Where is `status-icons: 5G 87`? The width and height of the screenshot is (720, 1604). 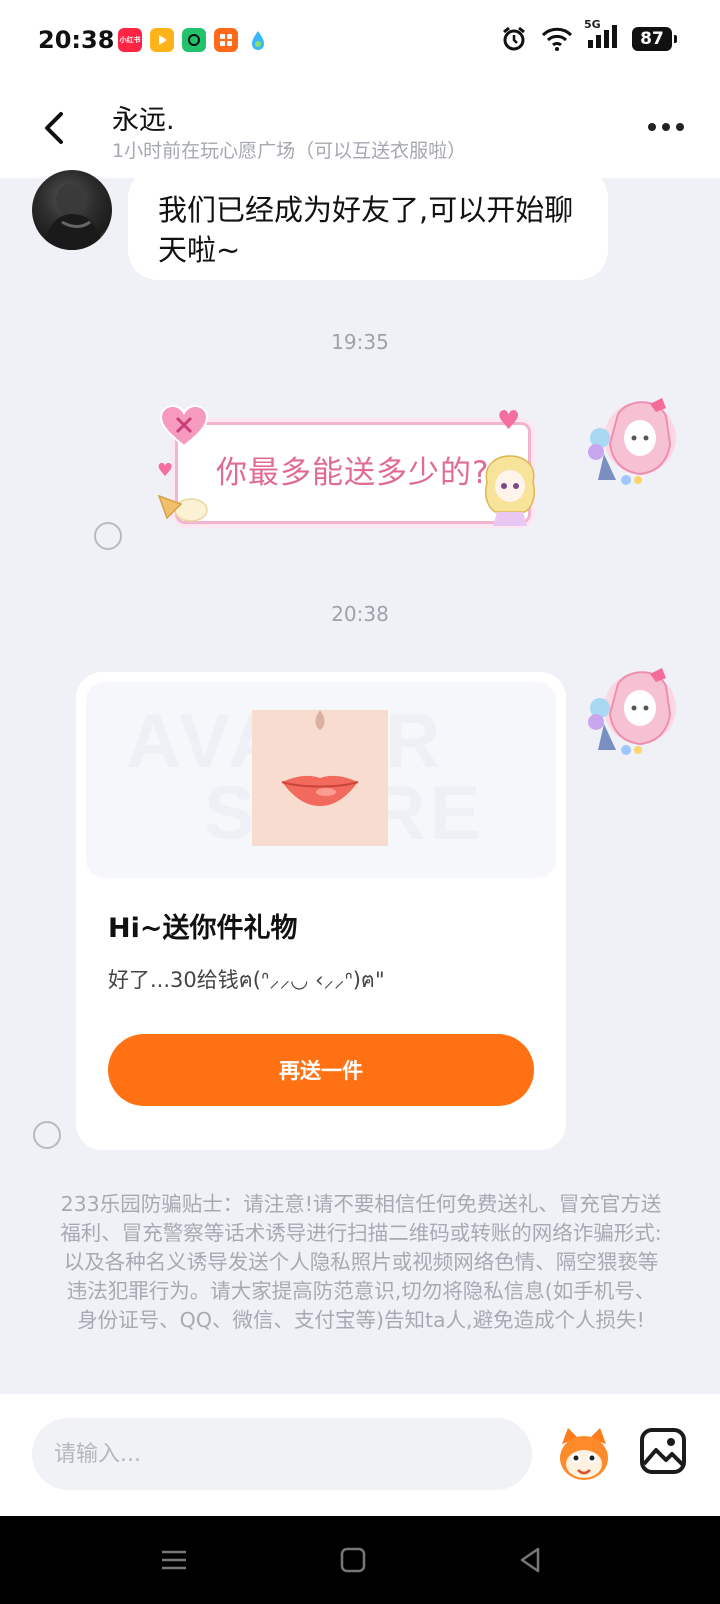
status-icons: 5G 87 is located at coordinates (588, 36).